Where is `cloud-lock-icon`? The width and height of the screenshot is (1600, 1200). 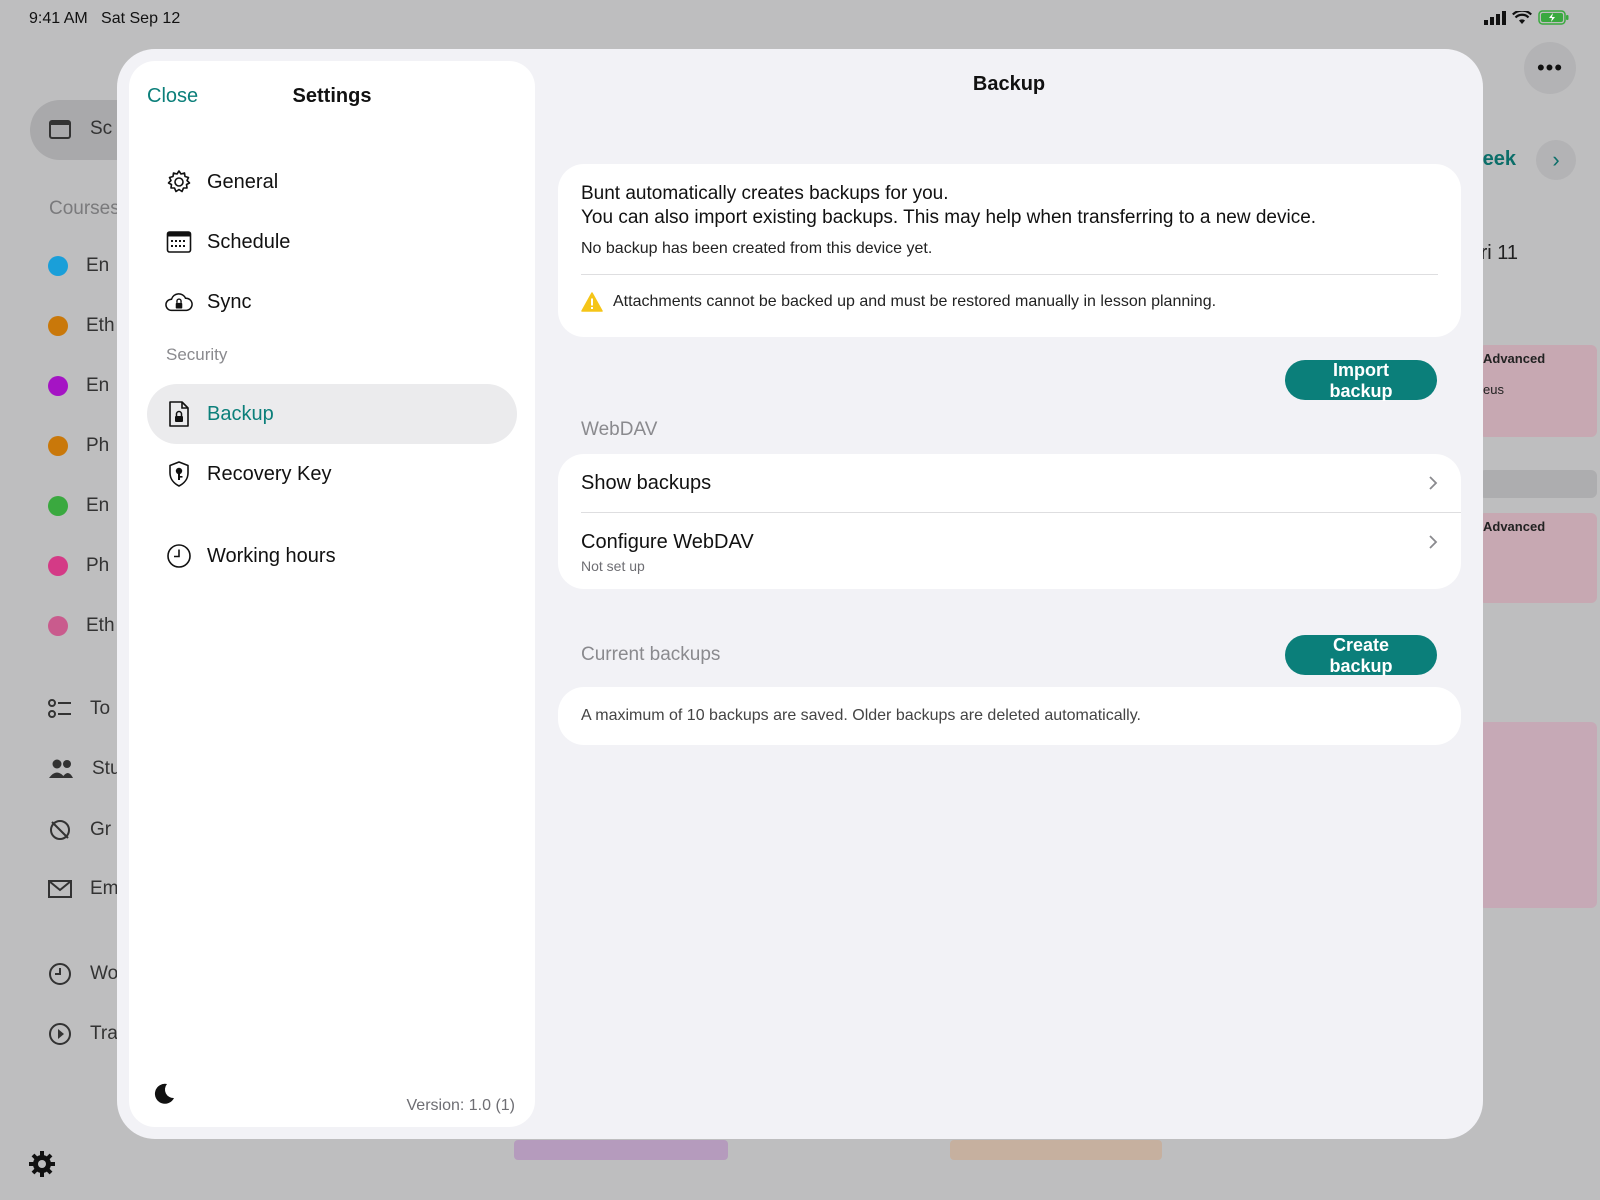 cloud-lock-icon is located at coordinates (179, 302).